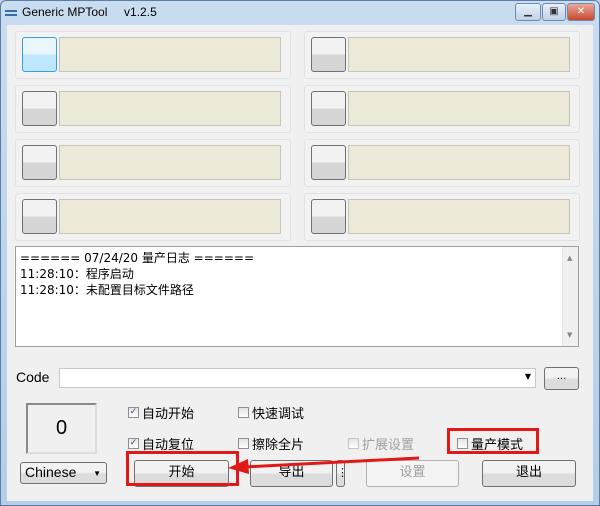  Describe the element at coordinates (581, 12) in the screenshot. I see `close-button: ✕` at that location.